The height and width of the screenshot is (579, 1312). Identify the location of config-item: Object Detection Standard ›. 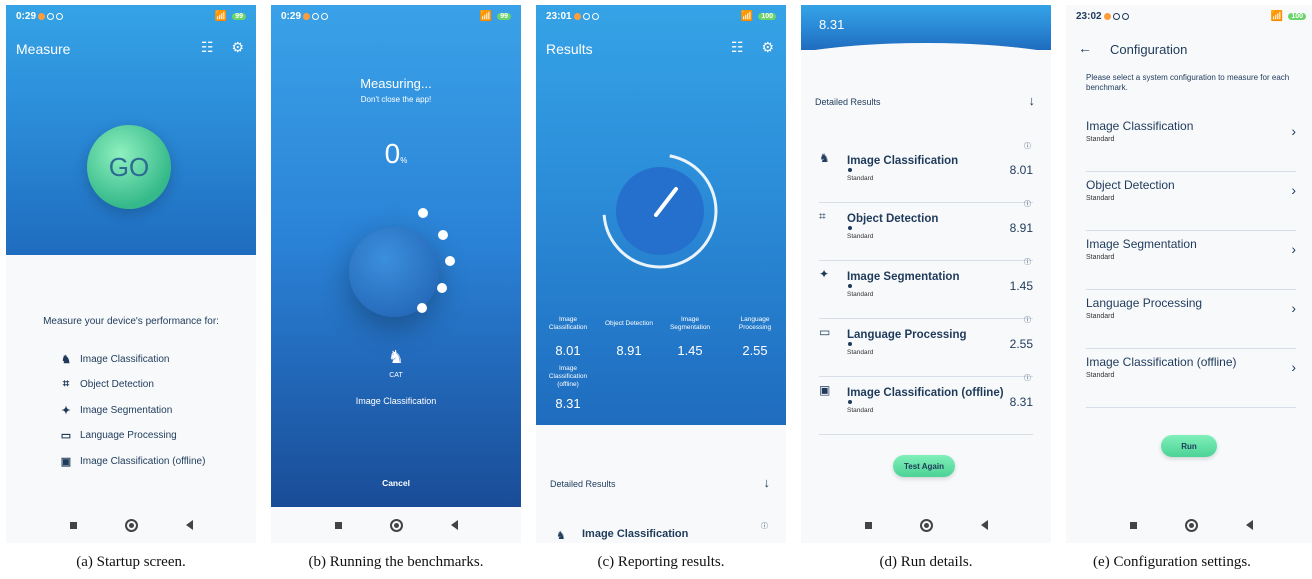
(1191, 201).